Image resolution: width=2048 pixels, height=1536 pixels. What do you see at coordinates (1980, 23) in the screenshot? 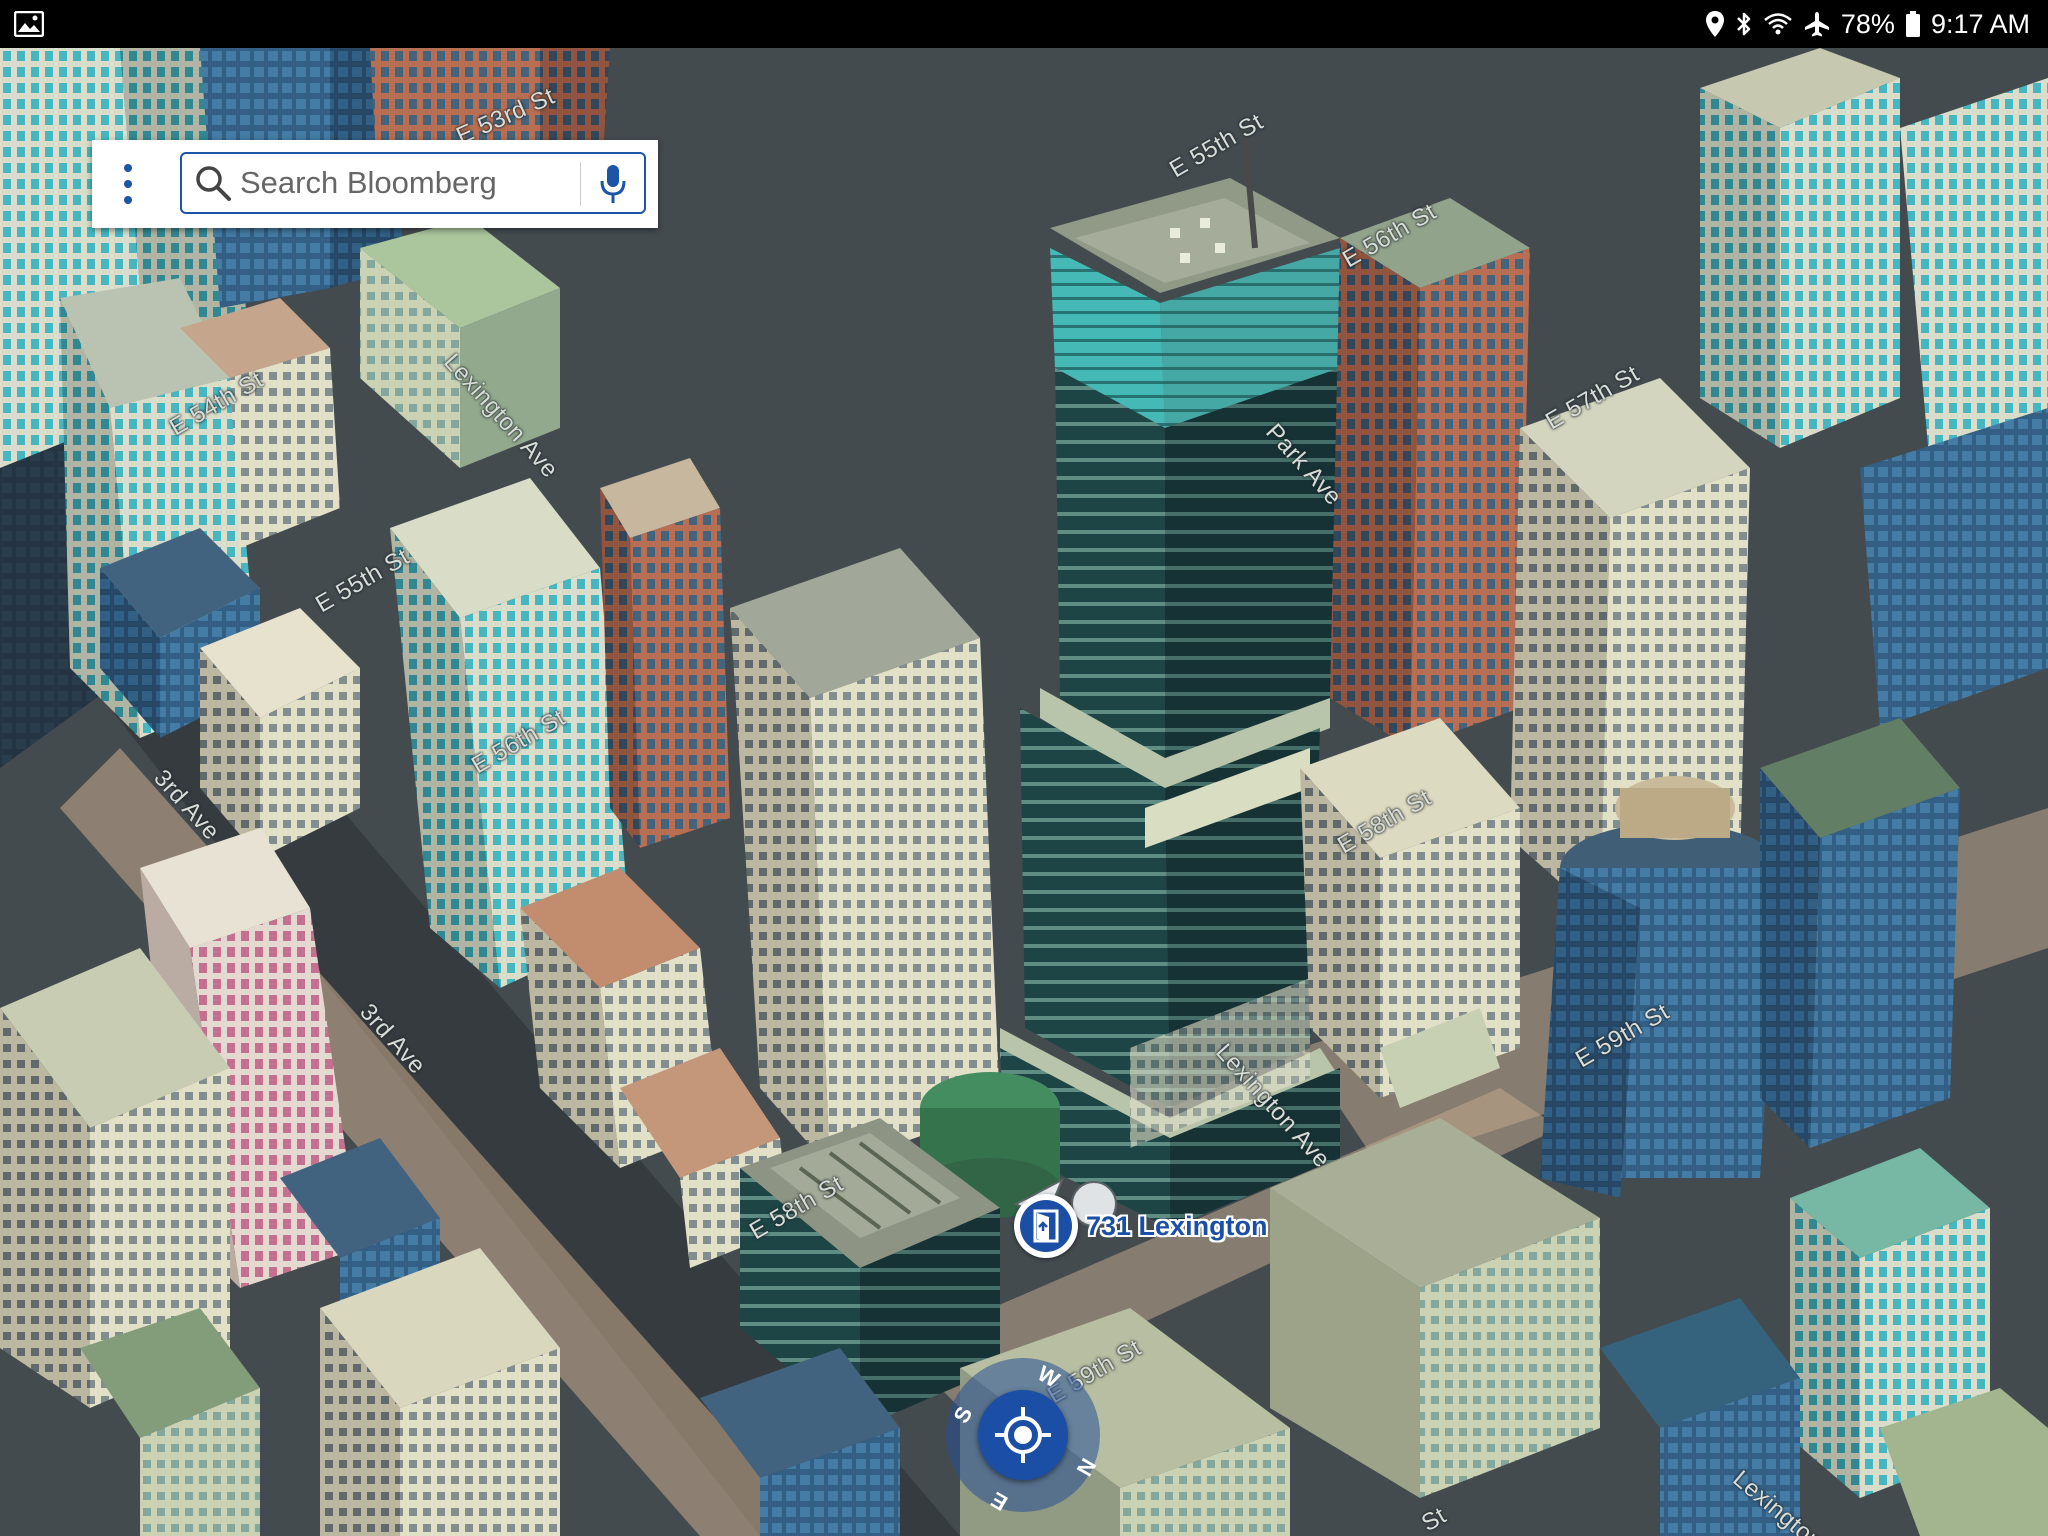
I see `clock: 9:17 AM` at bounding box center [1980, 23].